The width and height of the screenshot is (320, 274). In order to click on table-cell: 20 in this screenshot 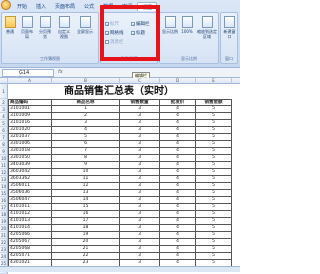, I will do `click(86, 242)`.